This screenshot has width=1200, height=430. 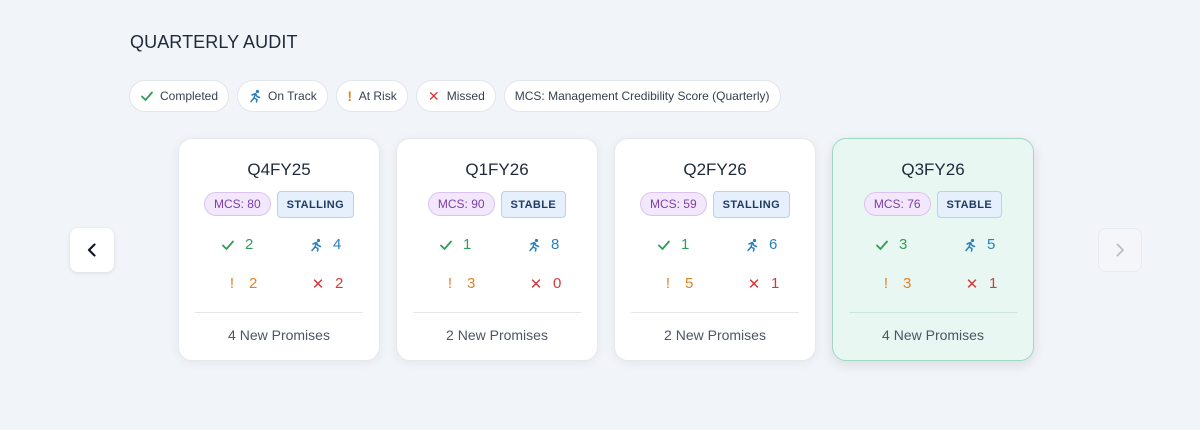 What do you see at coordinates (249, 244) in the screenshot?
I see `stat-completed-value: 2` at bounding box center [249, 244].